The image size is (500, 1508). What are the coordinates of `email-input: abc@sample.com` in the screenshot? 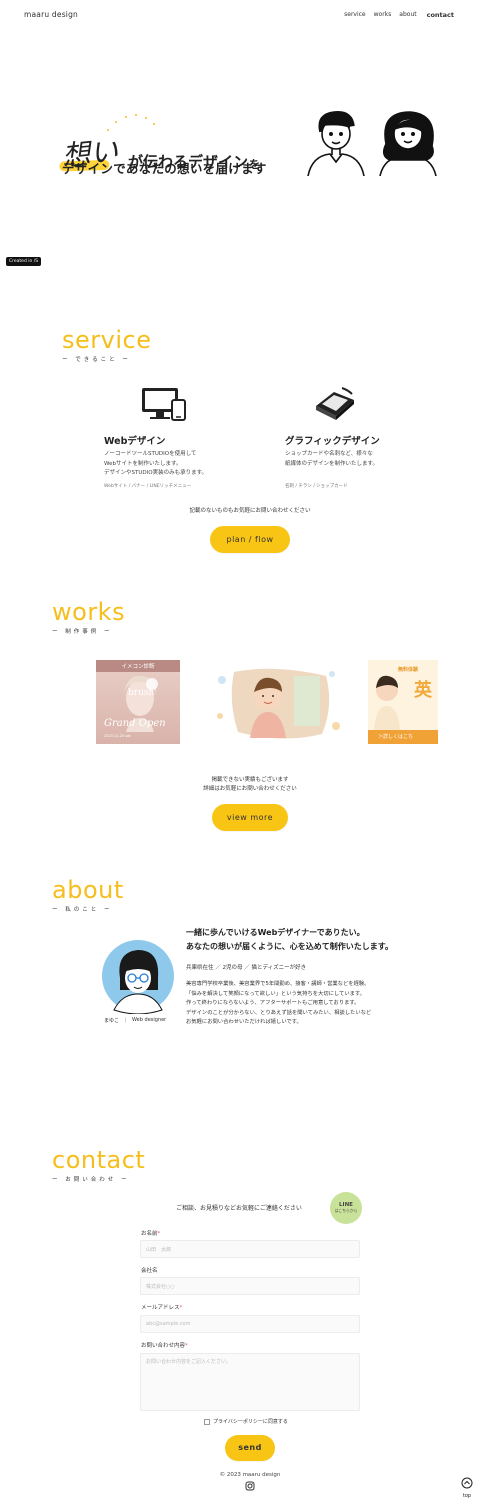 It's located at (250, 1324).